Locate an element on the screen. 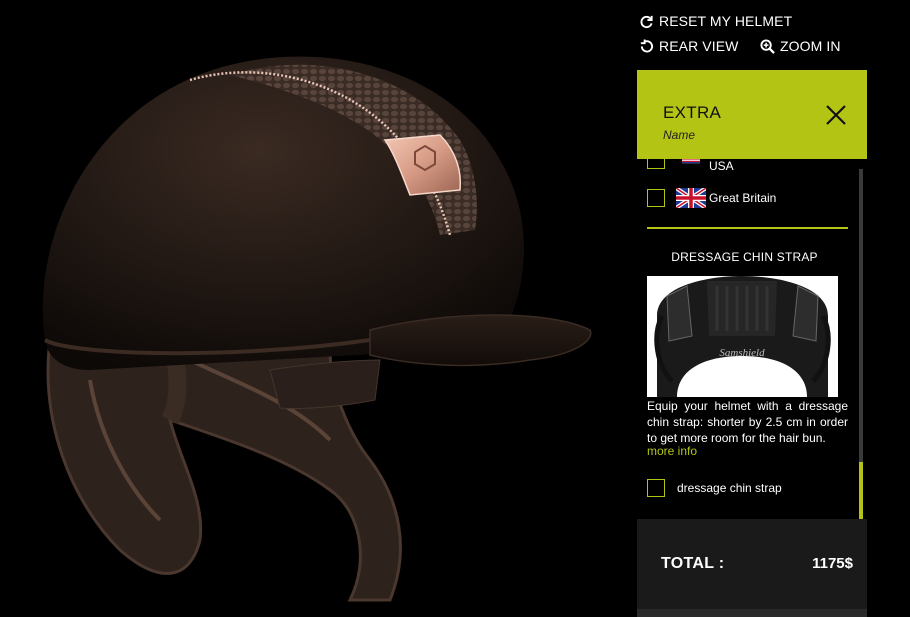 This screenshot has height=617, width=910. reset-helmet-button: RESET MY HELMET is located at coordinates (715, 21).